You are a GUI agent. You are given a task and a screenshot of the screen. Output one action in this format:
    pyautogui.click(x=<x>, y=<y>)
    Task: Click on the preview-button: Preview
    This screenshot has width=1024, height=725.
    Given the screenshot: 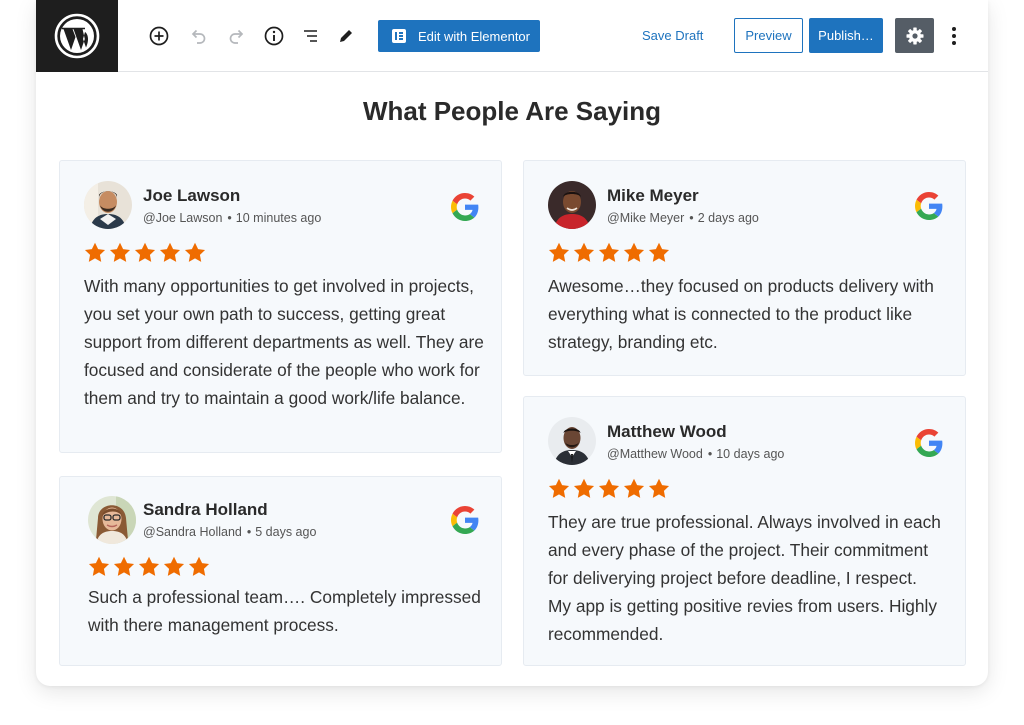 What is the action you would take?
    pyautogui.click(x=768, y=35)
    